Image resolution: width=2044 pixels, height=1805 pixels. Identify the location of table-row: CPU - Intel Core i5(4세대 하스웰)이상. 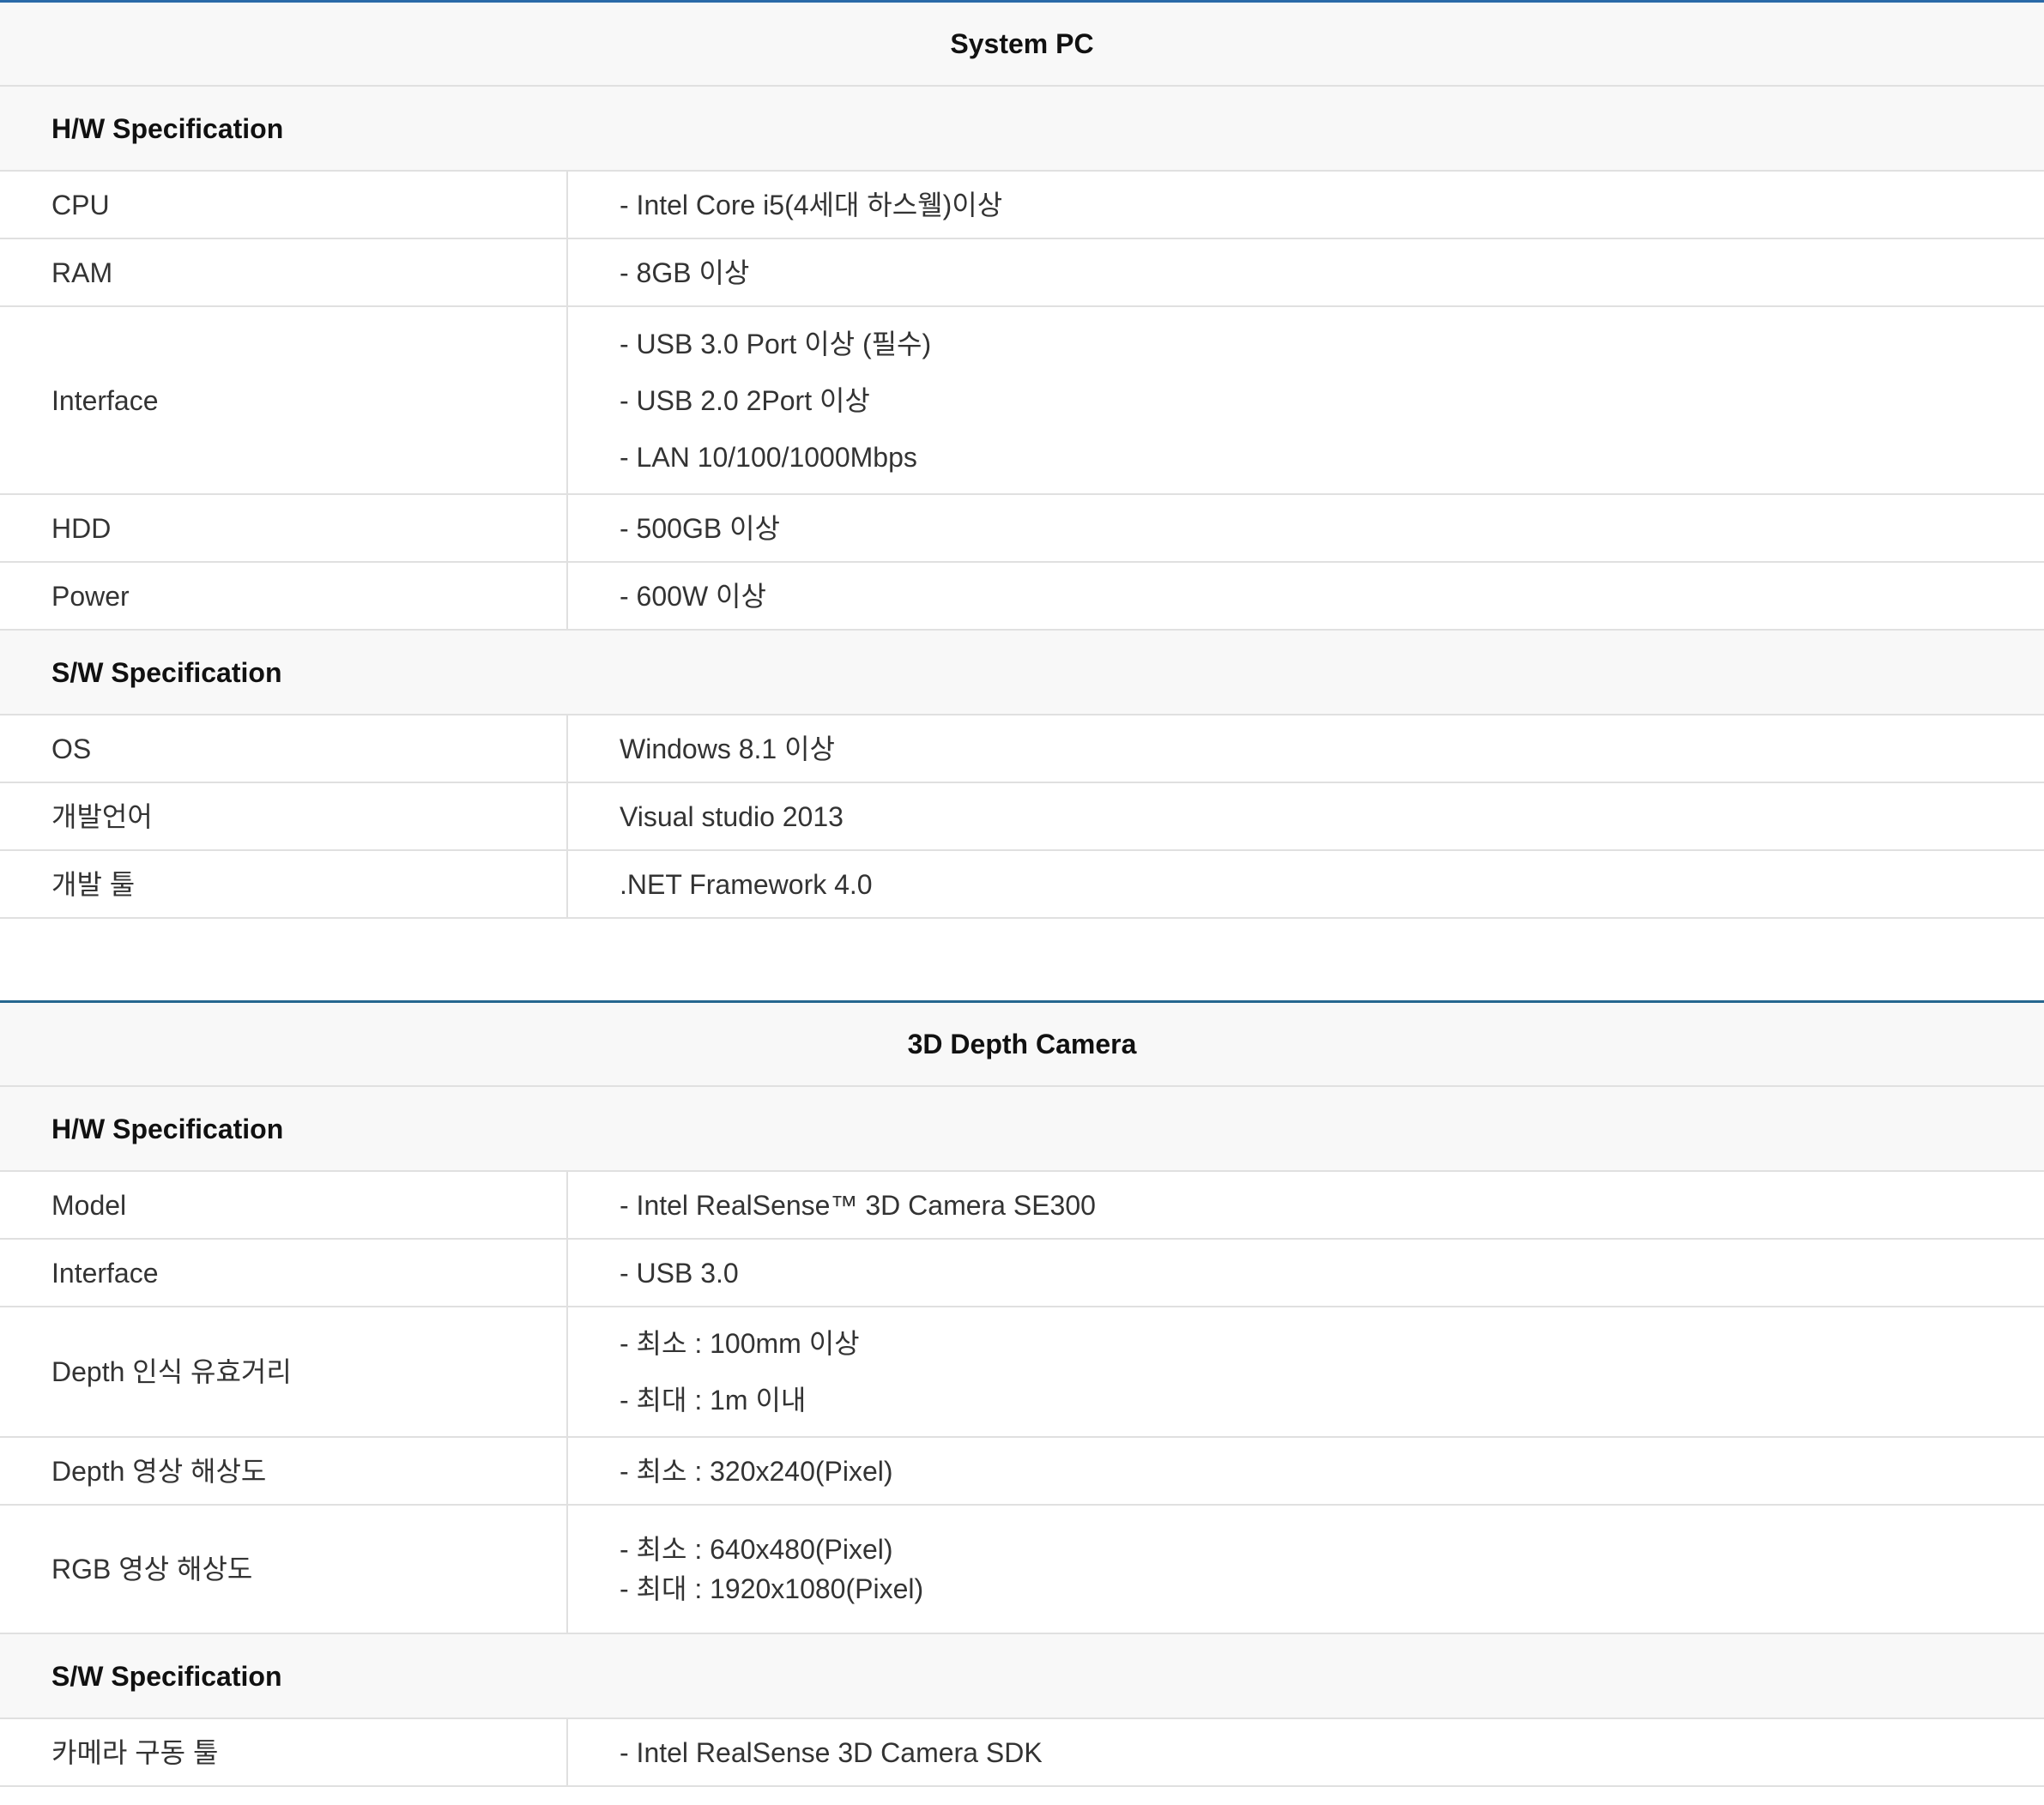
(1022, 205).